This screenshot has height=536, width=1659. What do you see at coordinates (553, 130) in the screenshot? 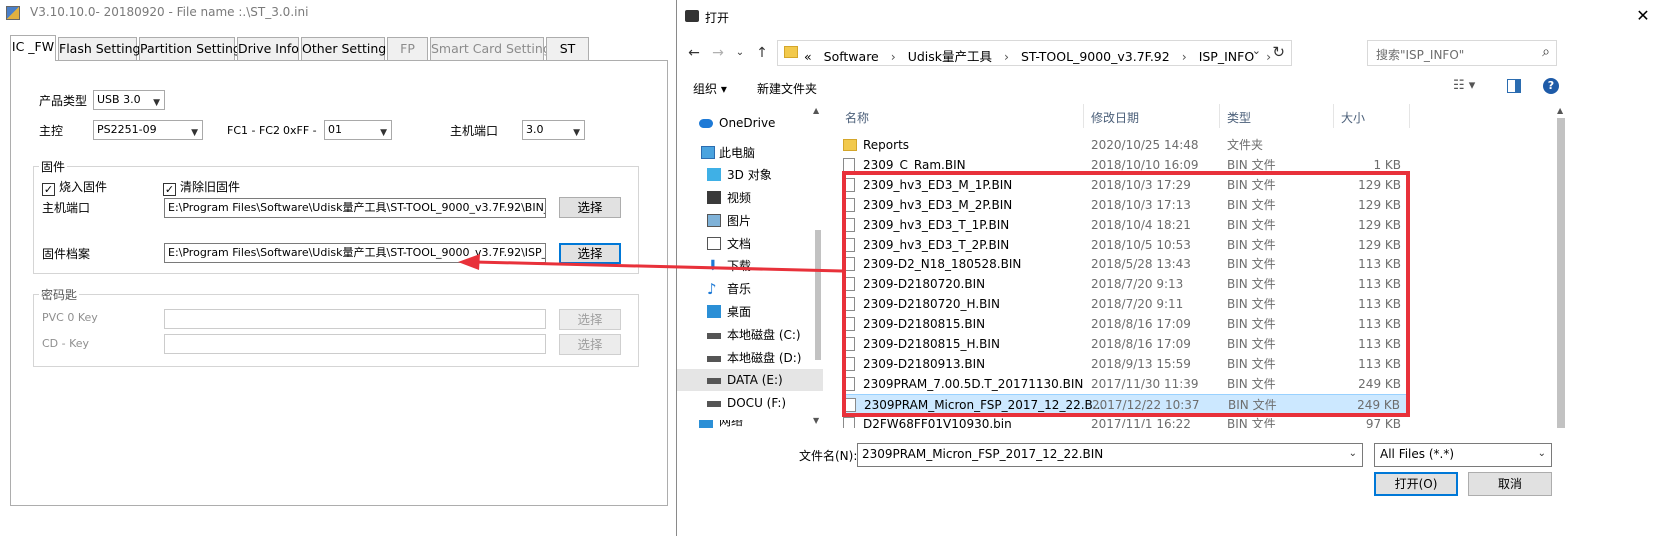
I see `host-port-select: 3.0 ▼` at bounding box center [553, 130].